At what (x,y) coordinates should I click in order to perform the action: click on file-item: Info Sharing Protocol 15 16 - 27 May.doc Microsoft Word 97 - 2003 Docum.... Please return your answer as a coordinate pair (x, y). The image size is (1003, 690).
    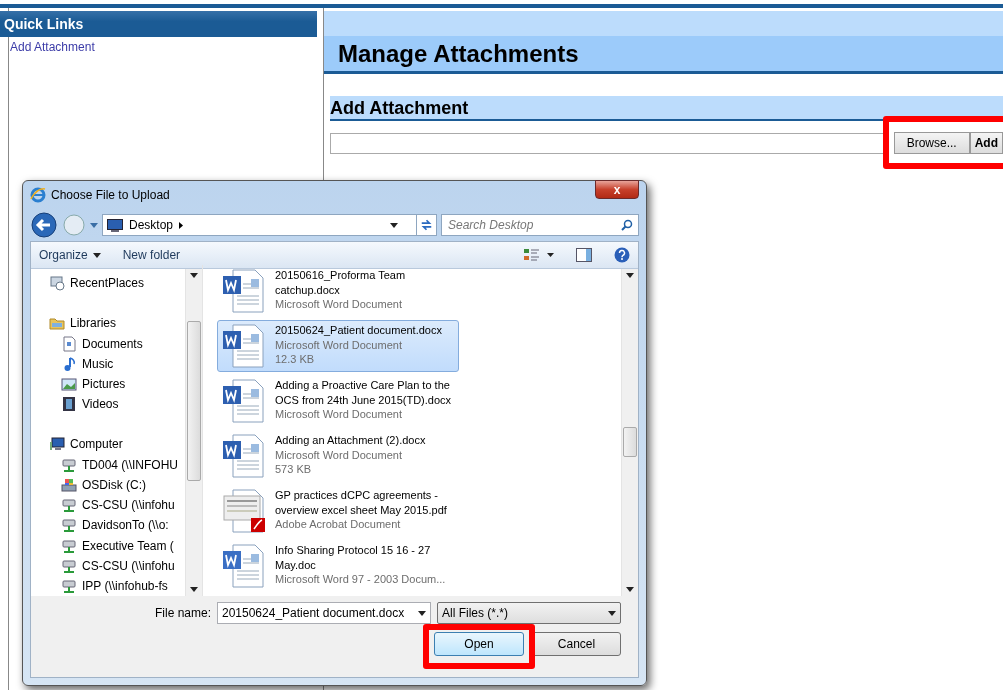
    Looking at the image, I should click on (338, 566).